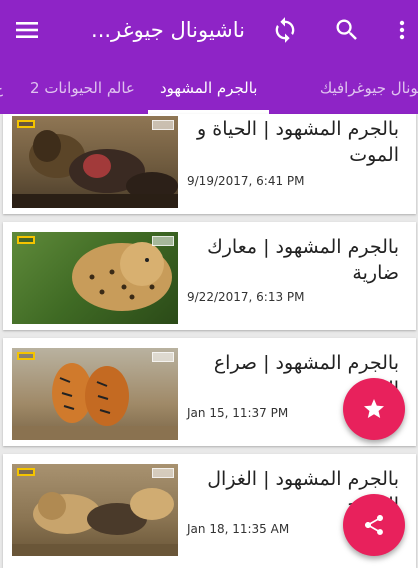 The width and height of the screenshot is (418, 568). Describe the element at coordinates (238, 413) in the screenshot. I see `video-date: Jan 15, 11:37 PM` at that location.